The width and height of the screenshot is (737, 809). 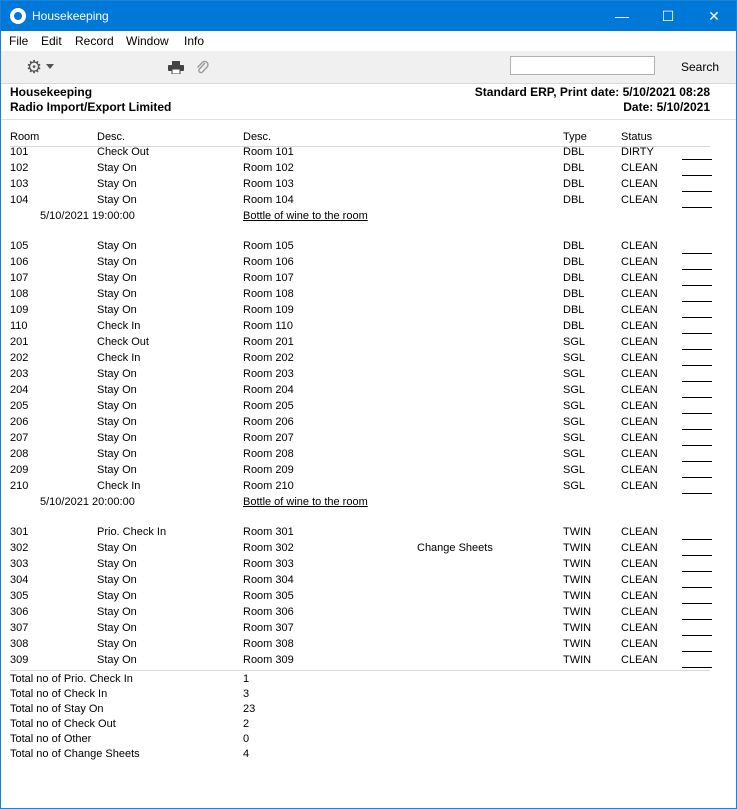 What do you see at coordinates (176, 67) in the screenshot?
I see `print-icon` at bounding box center [176, 67].